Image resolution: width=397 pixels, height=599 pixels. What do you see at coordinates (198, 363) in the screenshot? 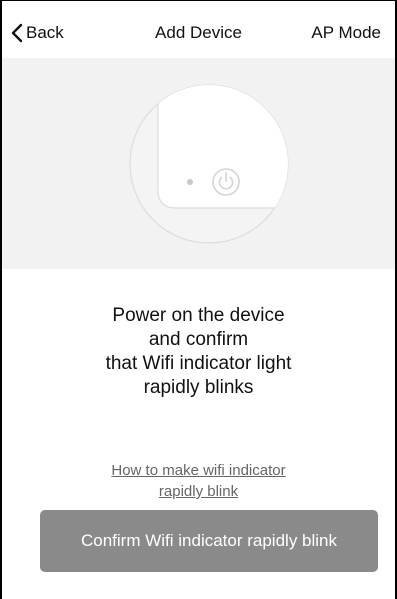
I see `instruction-line: that Wifi indicator light` at bounding box center [198, 363].